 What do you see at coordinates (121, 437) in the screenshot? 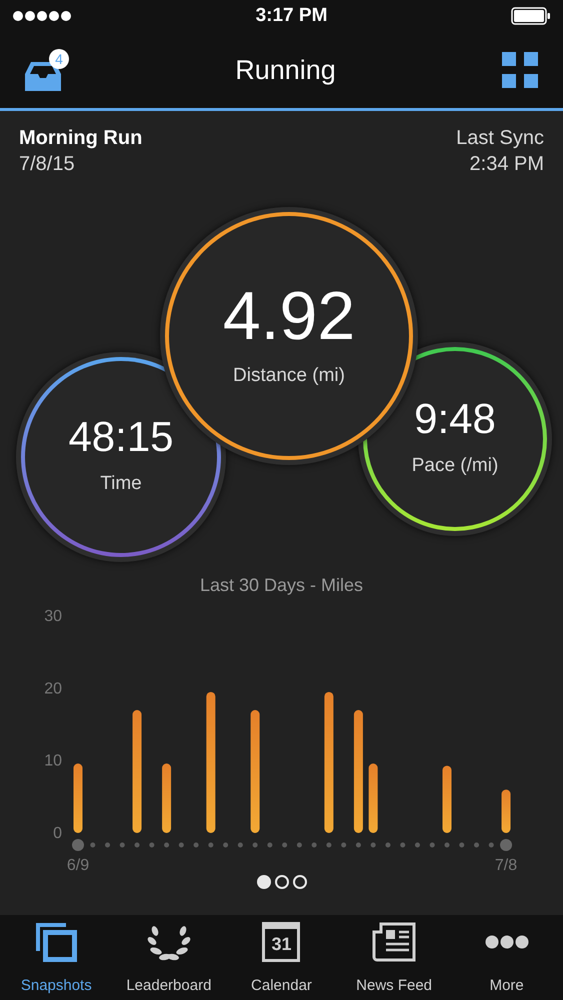
I see `stat-value: 48:15` at bounding box center [121, 437].